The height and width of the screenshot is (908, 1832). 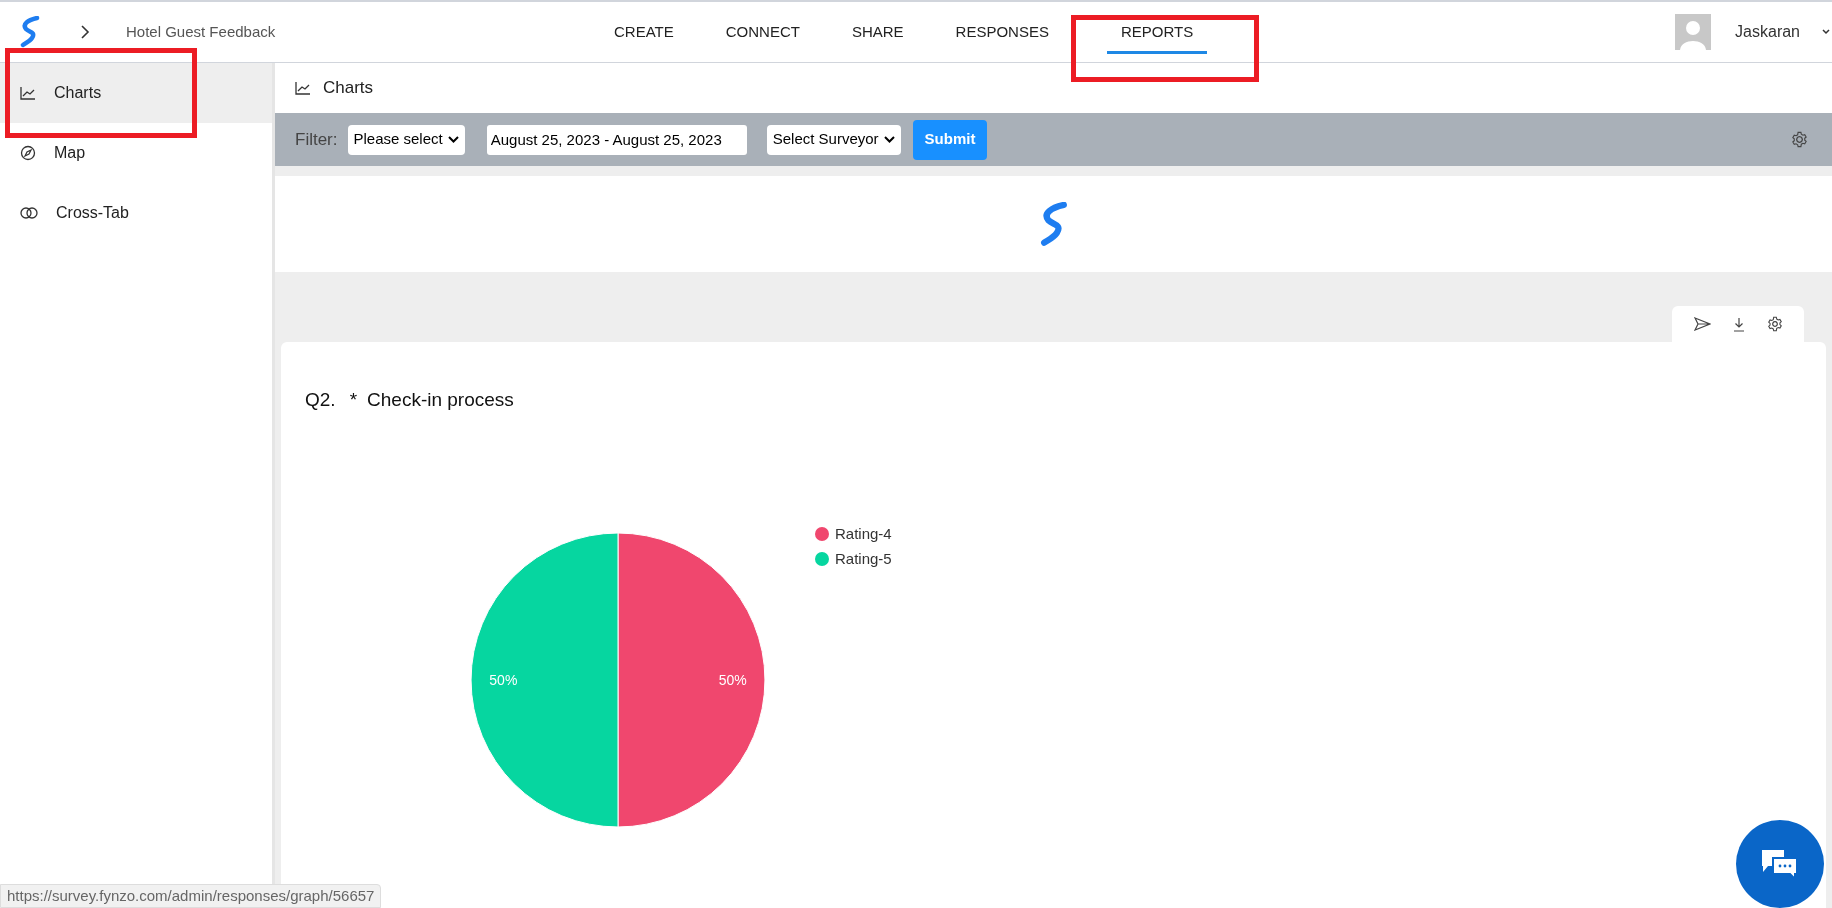 I want to click on legend-label: Rating-4, so click(x=863, y=533).